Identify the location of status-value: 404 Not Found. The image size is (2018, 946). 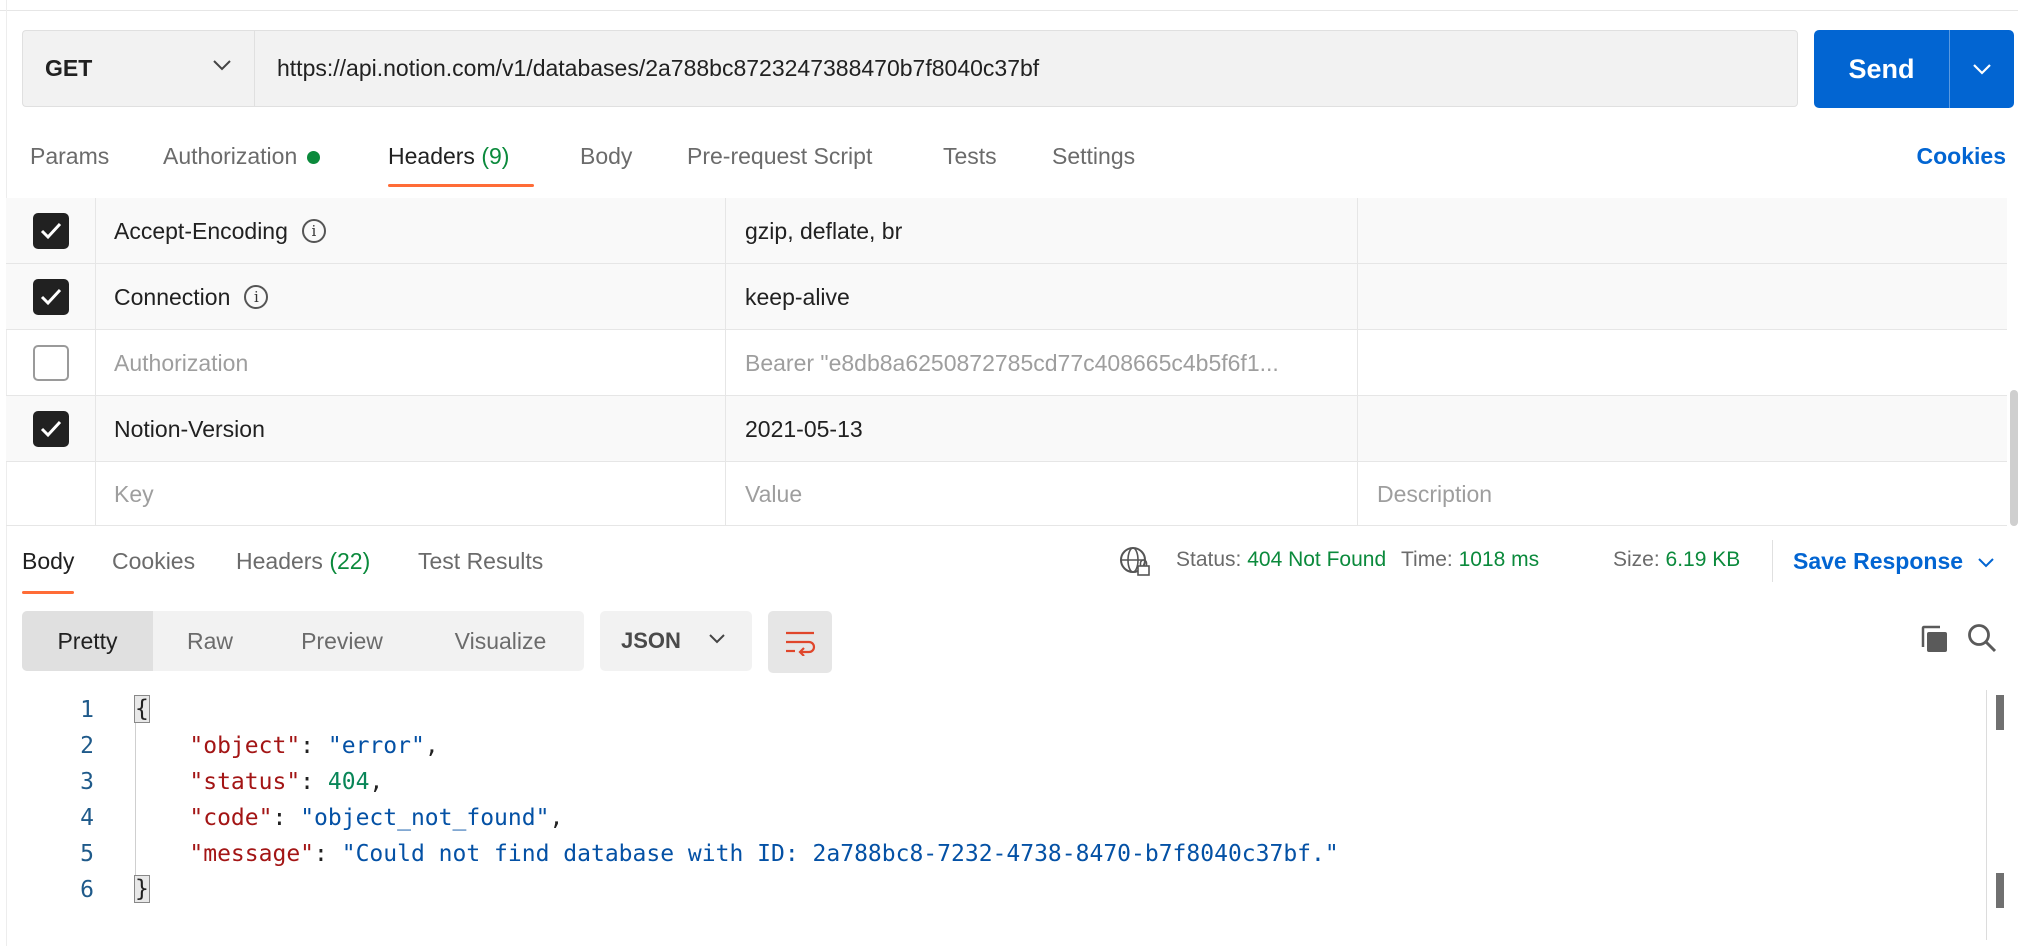
(1317, 559).